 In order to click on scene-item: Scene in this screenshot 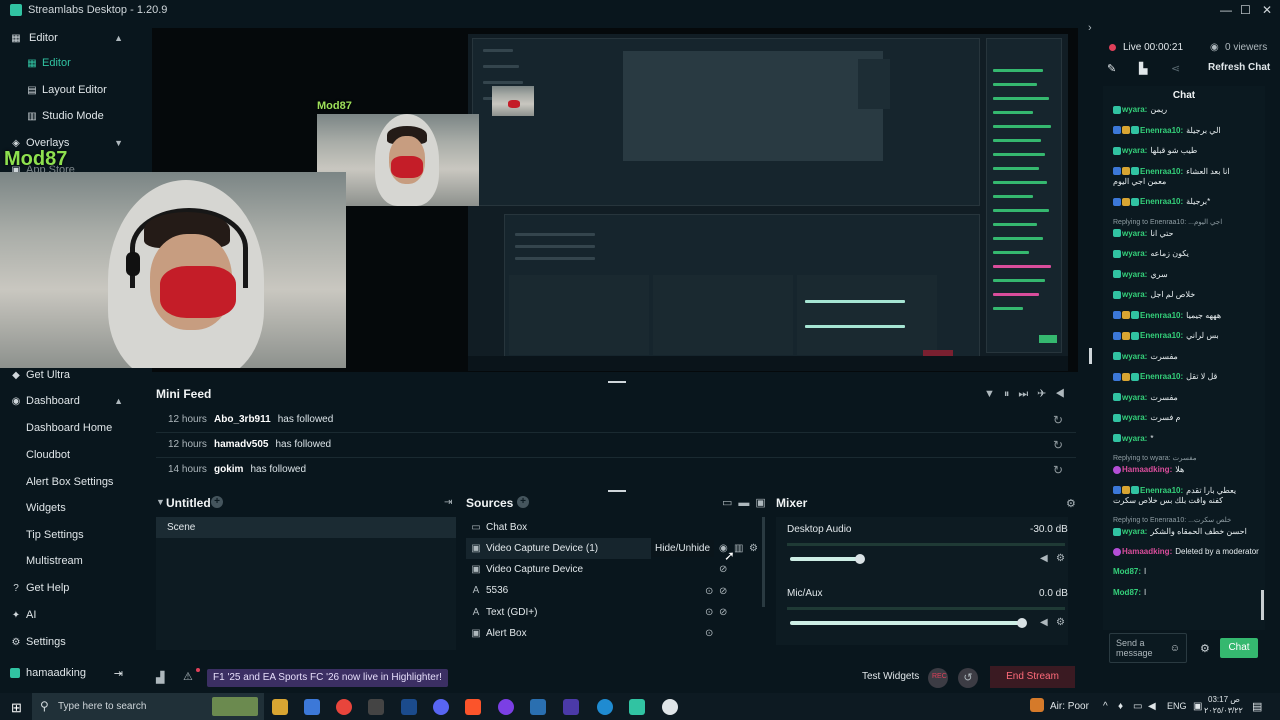, I will do `click(306, 527)`.